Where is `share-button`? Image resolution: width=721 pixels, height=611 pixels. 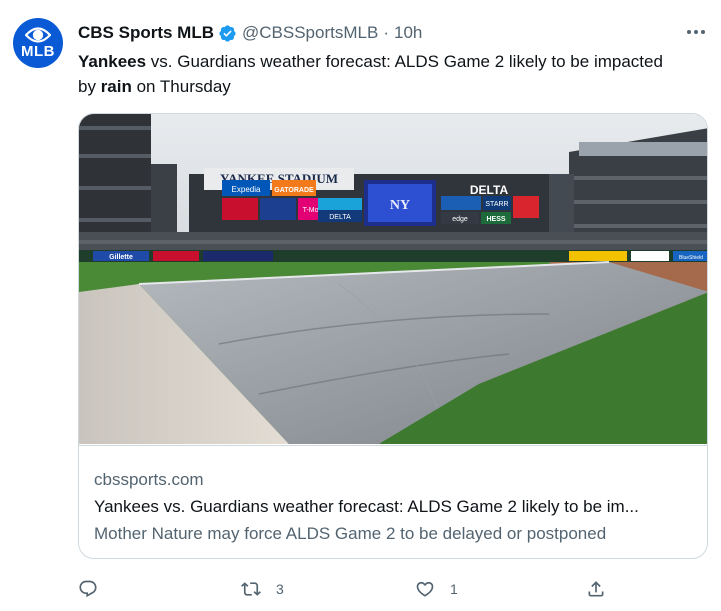
share-button is located at coordinates (596, 589).